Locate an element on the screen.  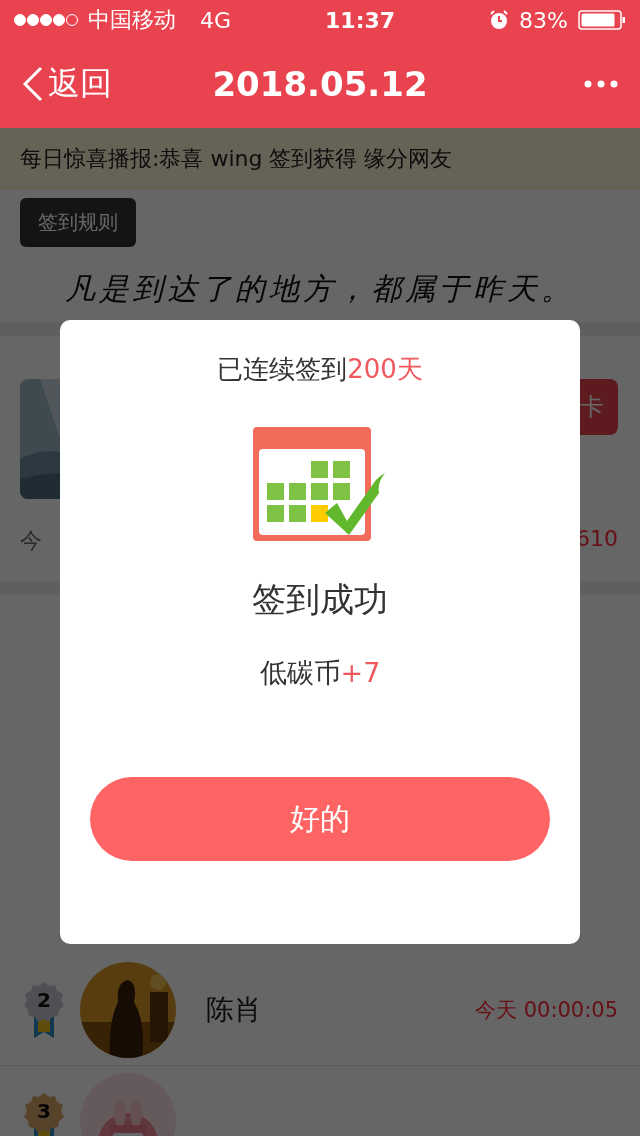
broadcast-label: 每日惊喜播报: is located at coordinates (90, 159).